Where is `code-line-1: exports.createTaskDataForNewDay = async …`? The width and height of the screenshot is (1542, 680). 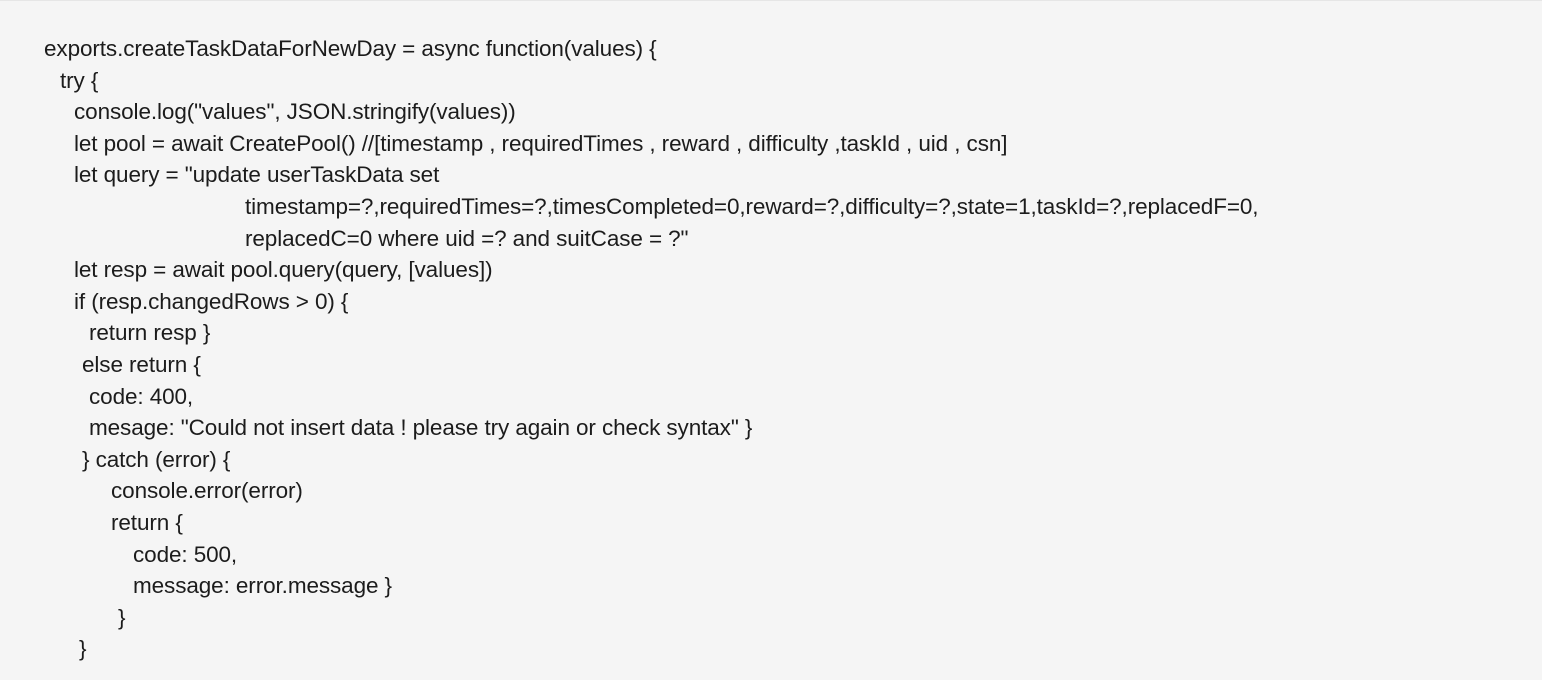 code-line-1: exports.createTaskDataForNewDay = async … is located at coordinates (350, 48).